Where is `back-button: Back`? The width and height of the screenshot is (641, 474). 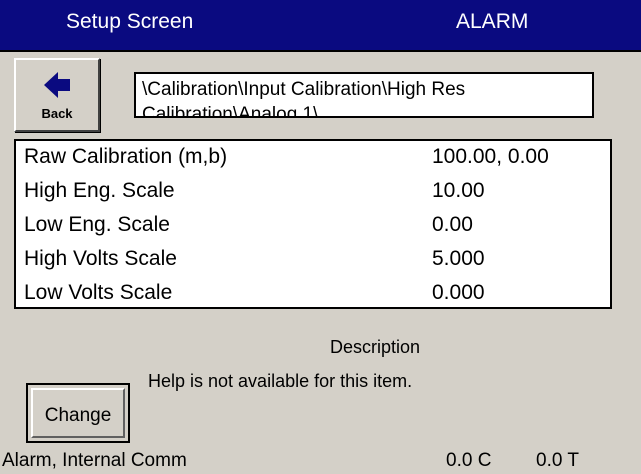 back-button: Back is located at coordinates (57, 95).